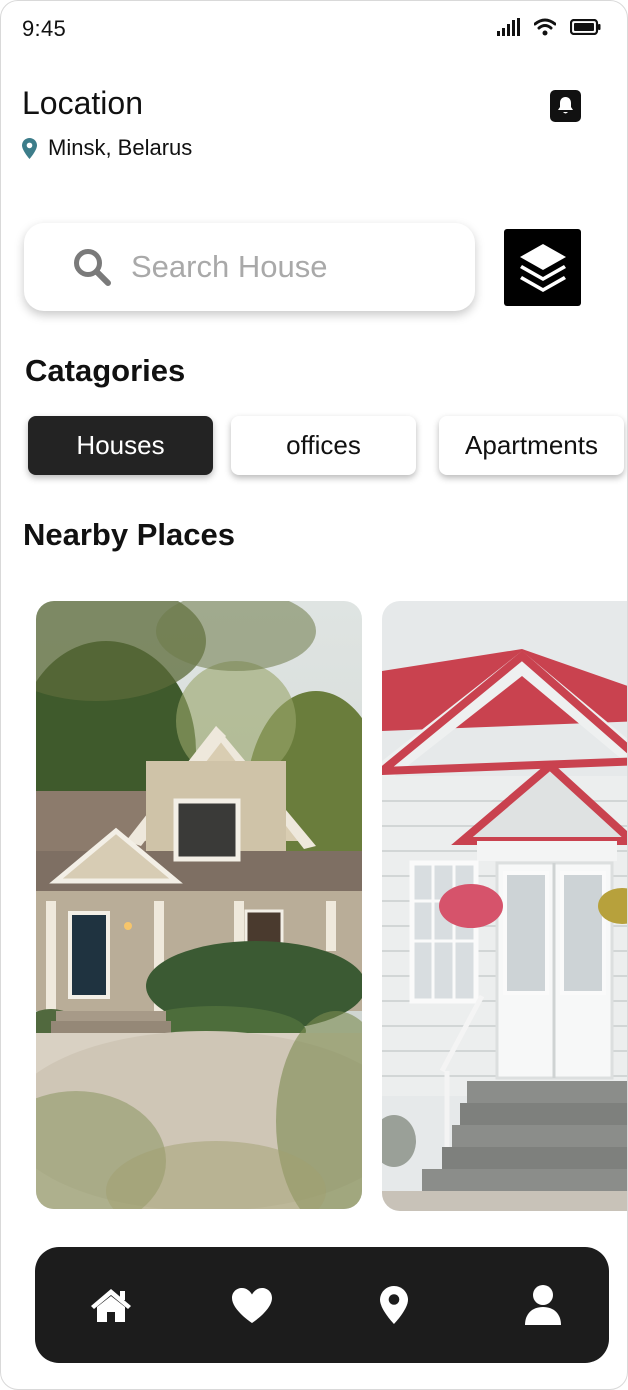  I want to click on notification-button, so click(565, 106).